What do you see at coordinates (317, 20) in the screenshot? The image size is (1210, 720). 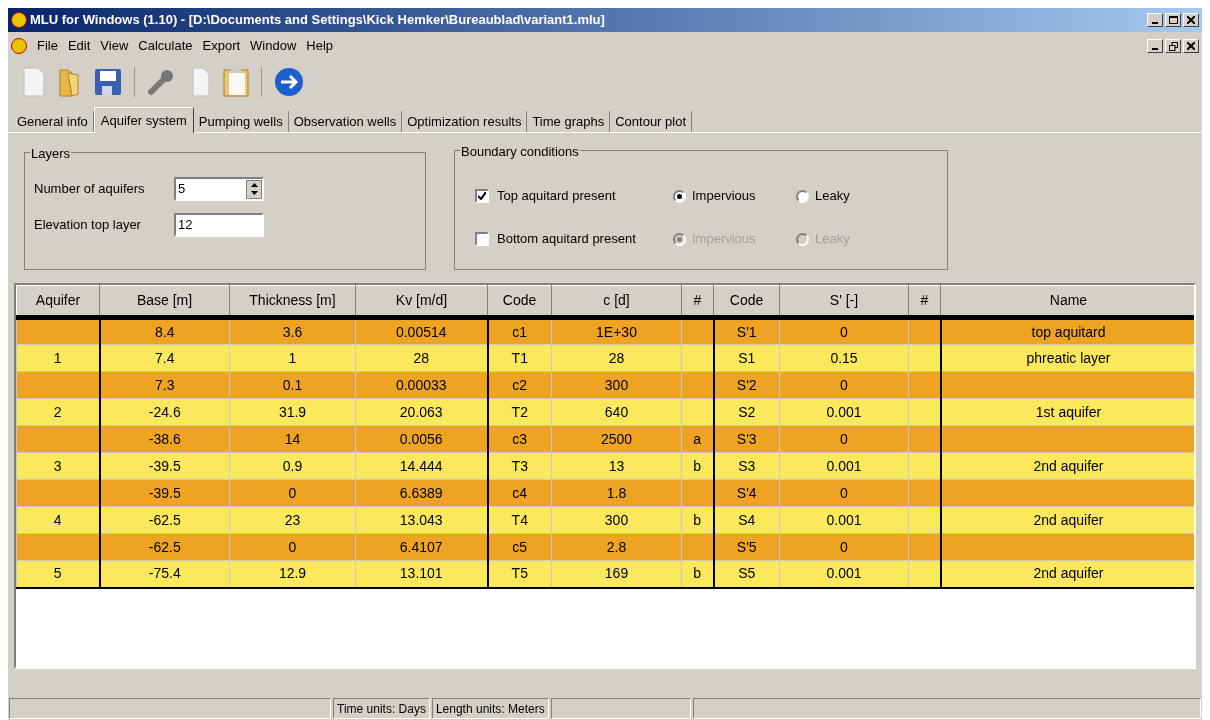 I see `window-title: MLU for Windows (1.10) - [D:\Documents and Settings\Kick Hemker\Bureaublad\variant1.mlu]` at bounding box center [317, 20].